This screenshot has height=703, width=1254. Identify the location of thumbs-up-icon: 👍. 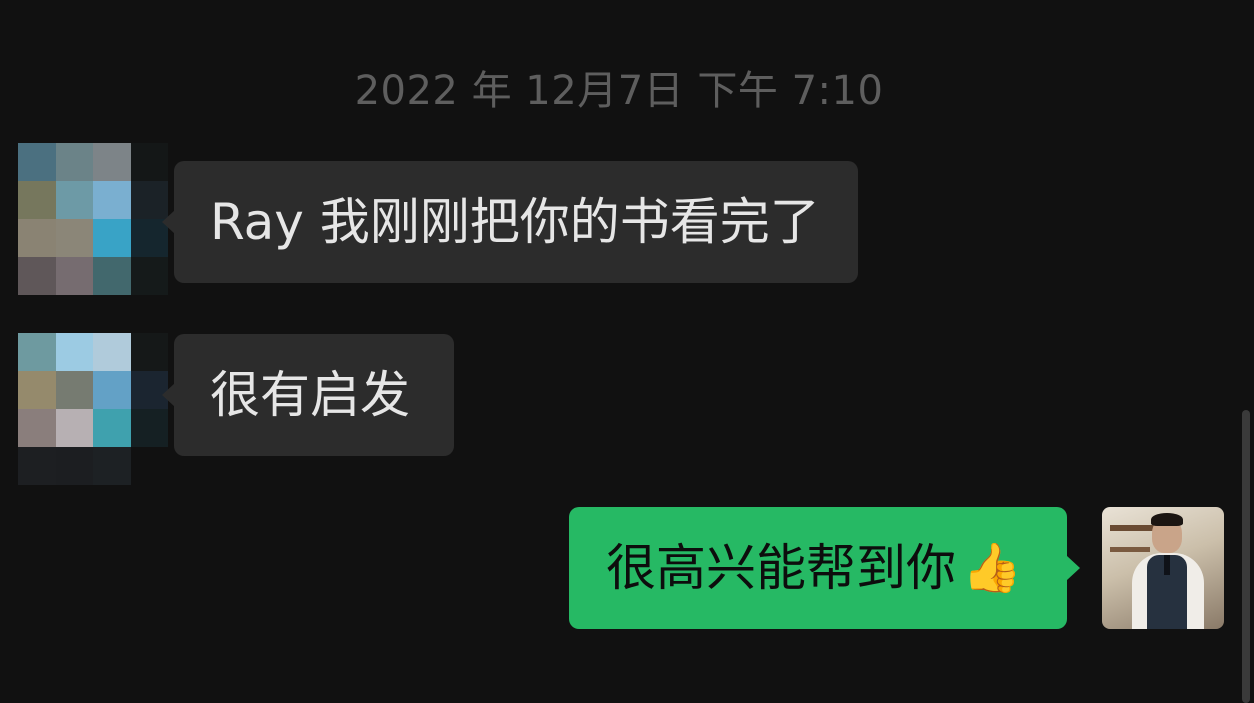
(992, 568).